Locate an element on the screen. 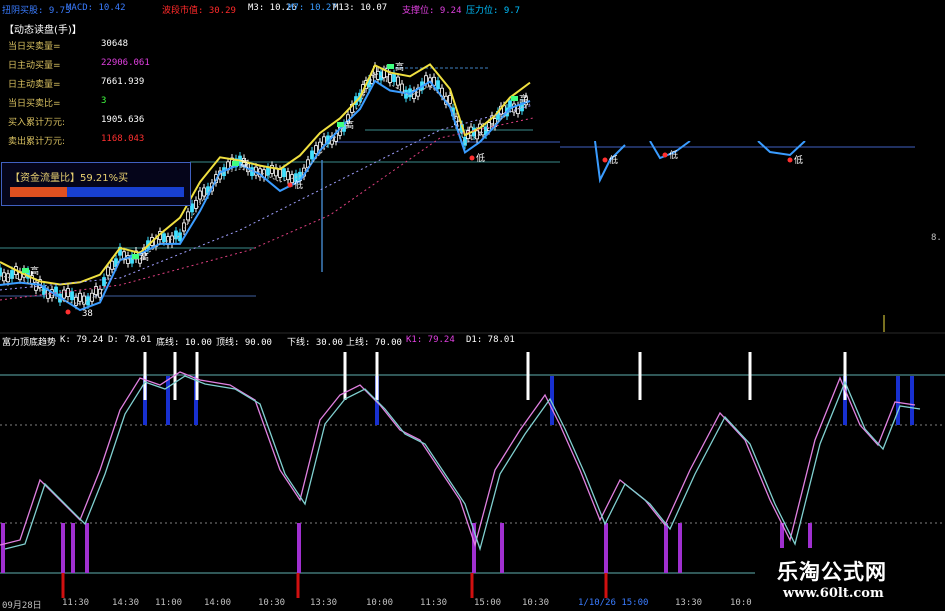  panel-row-value: 22906.061 is located at coordinates (125, 63).